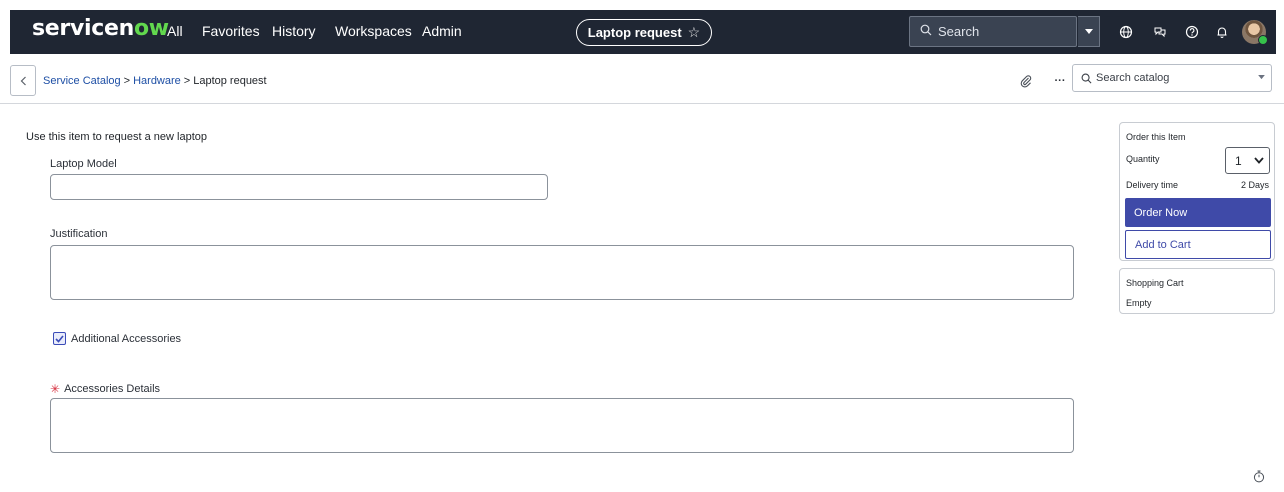 This screenshot has width=1284, height=492. Describe the element at coordinates (112, 389) in the screenshot. I see `accessories-details-label: Accessories Details` at that location.